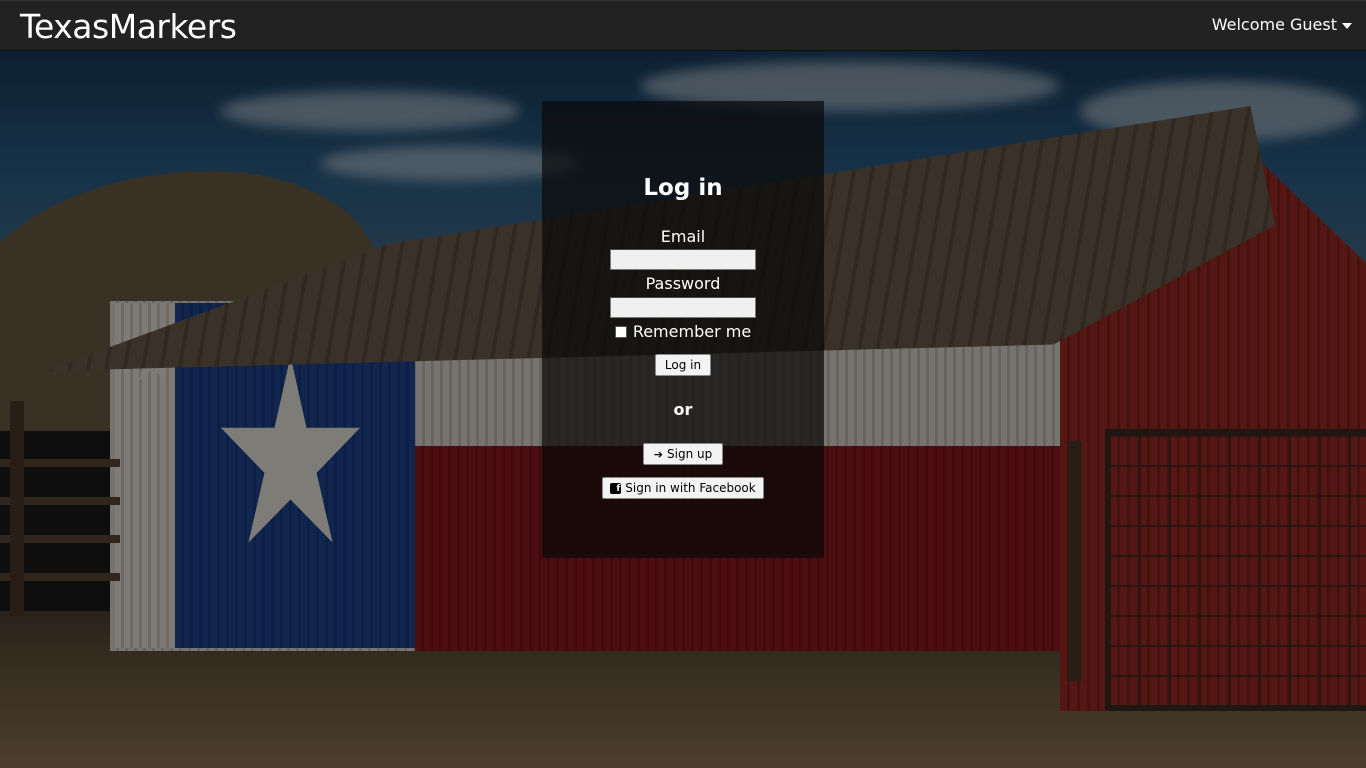 Image resolution: width=1366 pixels, height=768 pixels. What do you see at coordinates (683, 25) in the screenshot?
I see `navbar: TexasMarkers Welcome Guest` at bounding box center [683, 25].